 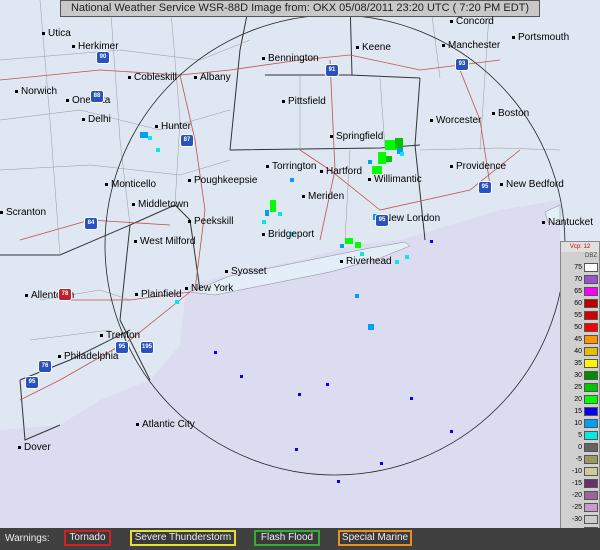 I want to click on legend-row-label: -20, so click(x=576, y=495).